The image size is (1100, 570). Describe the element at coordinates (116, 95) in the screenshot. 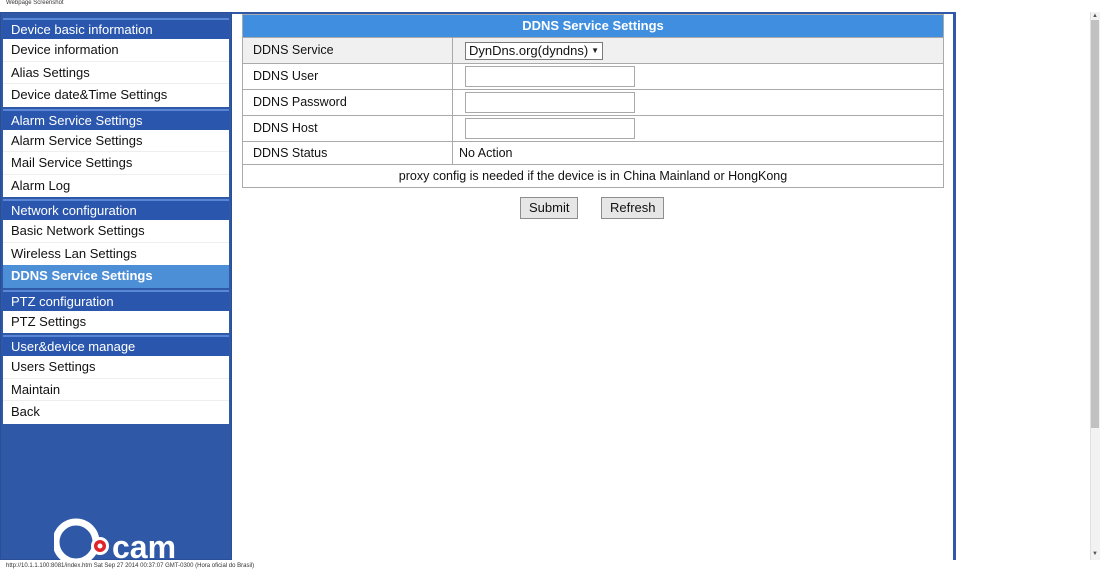

I see `sidebar-item-device-datetime-settings: Device date&Time Settings` at that location.